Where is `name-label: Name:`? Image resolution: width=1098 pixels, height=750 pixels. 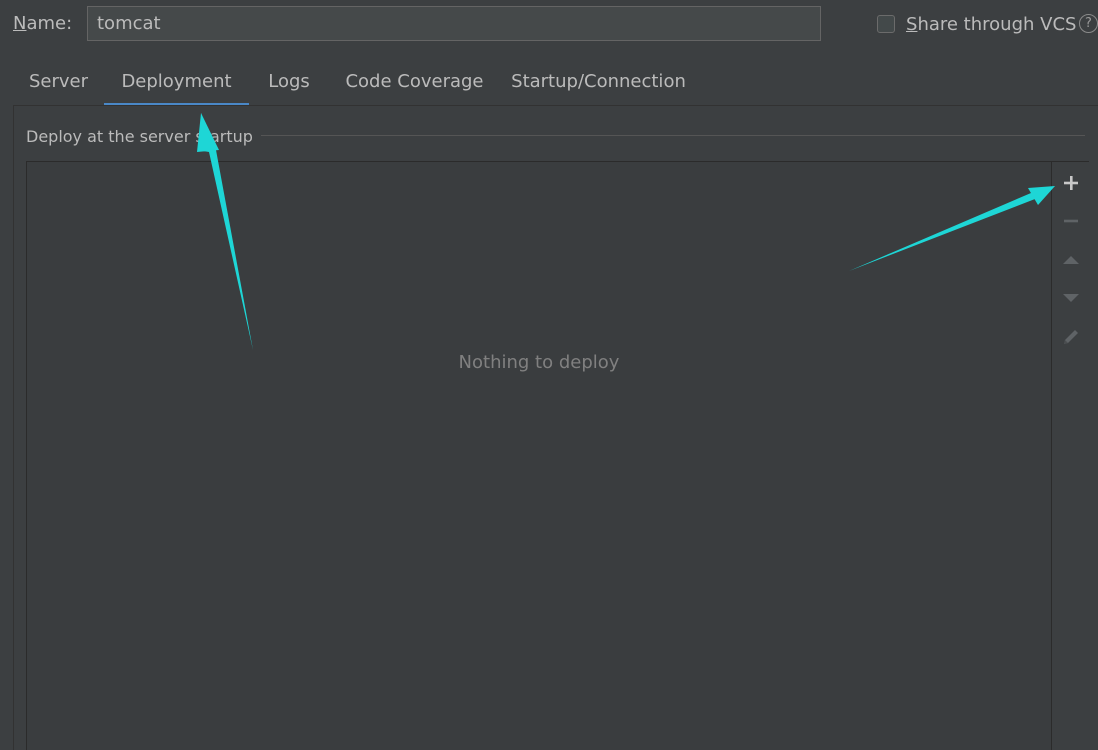
name-label: Name: is located at coordinates (42, 24).